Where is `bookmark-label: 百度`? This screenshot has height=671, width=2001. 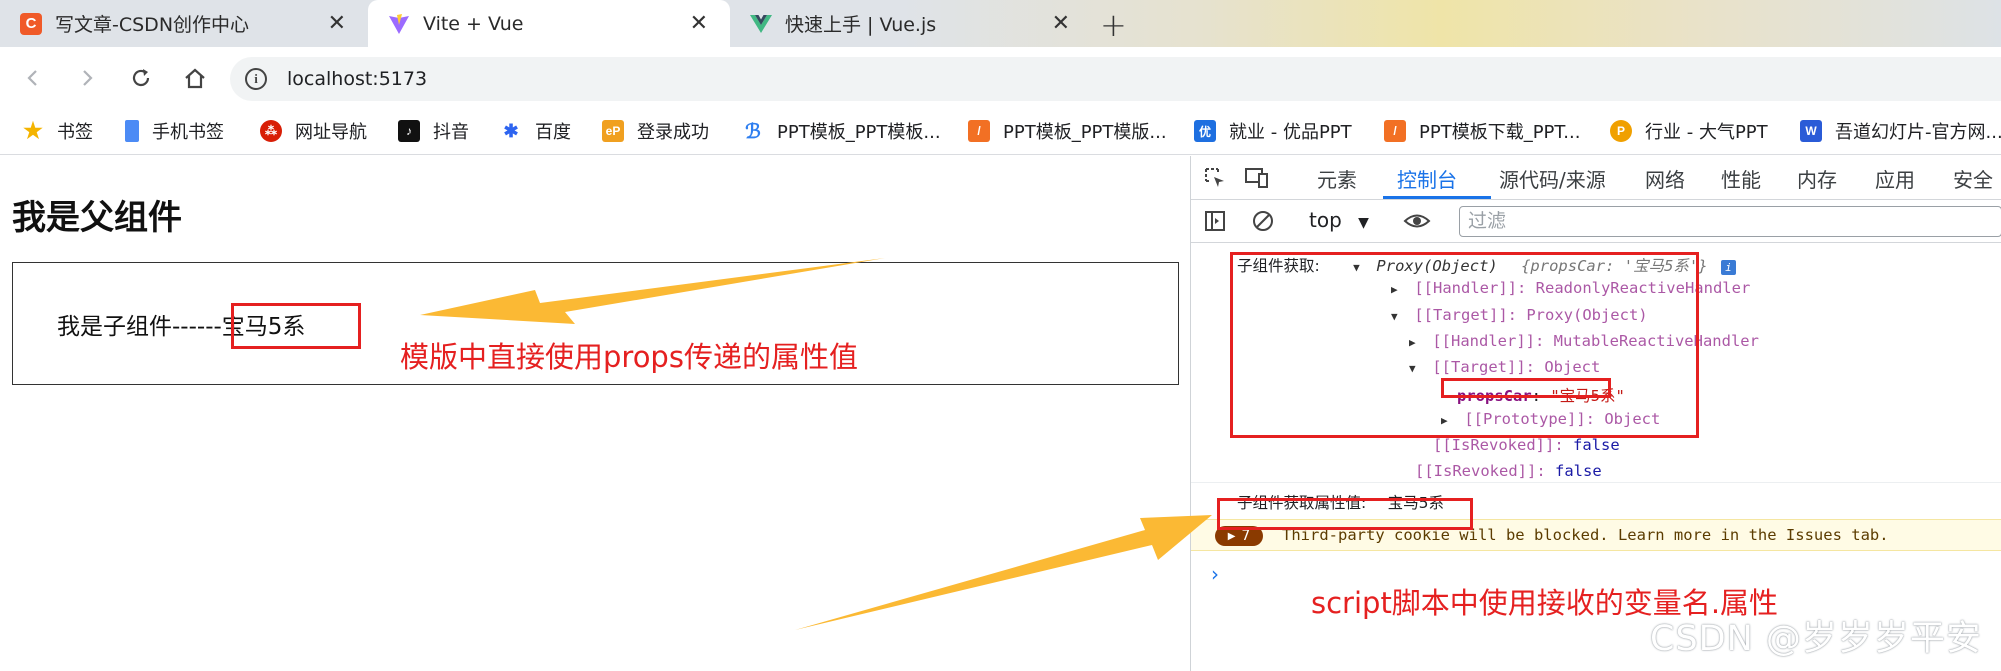 bookmark-label: 百度 is located at coordinates (553, 132).